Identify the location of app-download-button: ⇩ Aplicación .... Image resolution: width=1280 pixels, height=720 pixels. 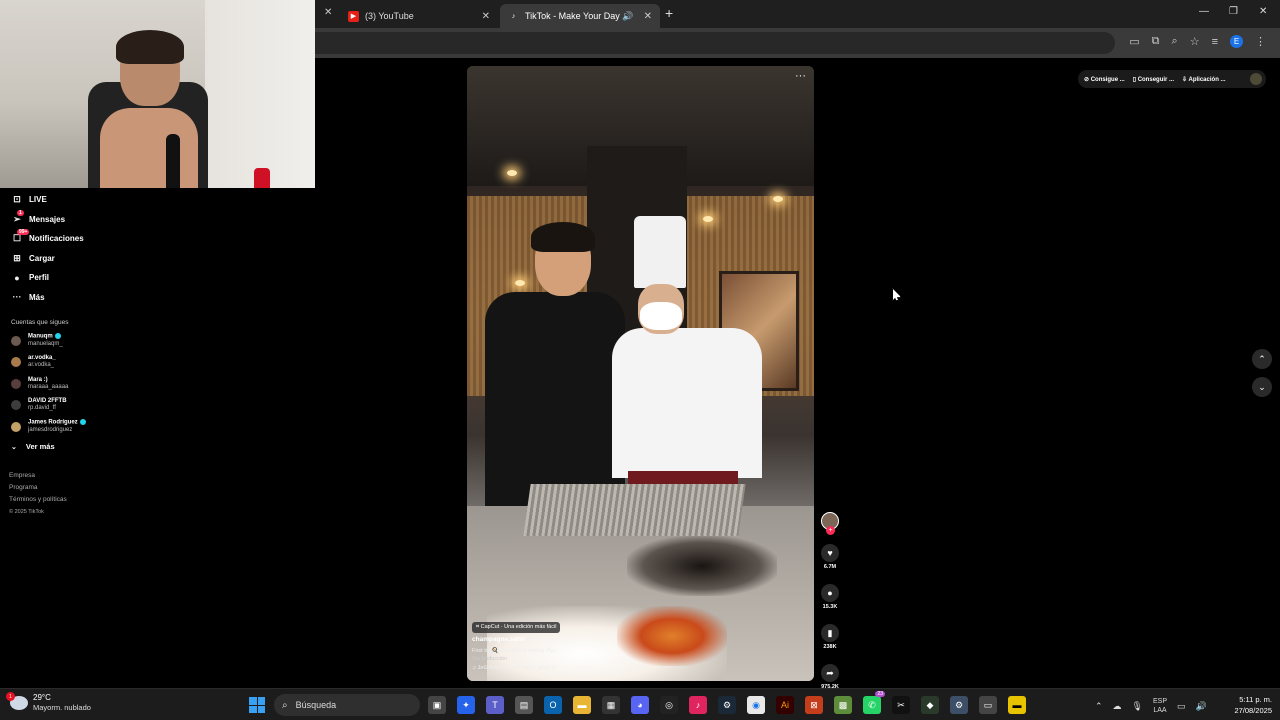
(1204, 79).